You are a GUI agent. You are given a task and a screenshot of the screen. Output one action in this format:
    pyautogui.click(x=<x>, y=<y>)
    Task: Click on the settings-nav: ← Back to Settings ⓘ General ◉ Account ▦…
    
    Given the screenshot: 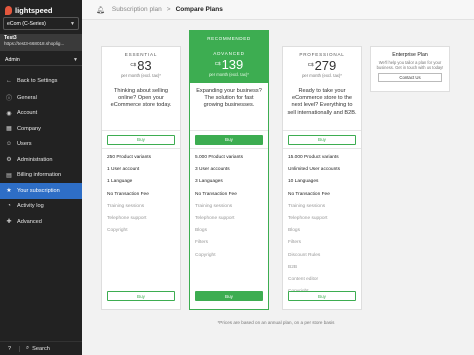 What is the action you would take?
    pyautogui.click(x=41, y=151)
    